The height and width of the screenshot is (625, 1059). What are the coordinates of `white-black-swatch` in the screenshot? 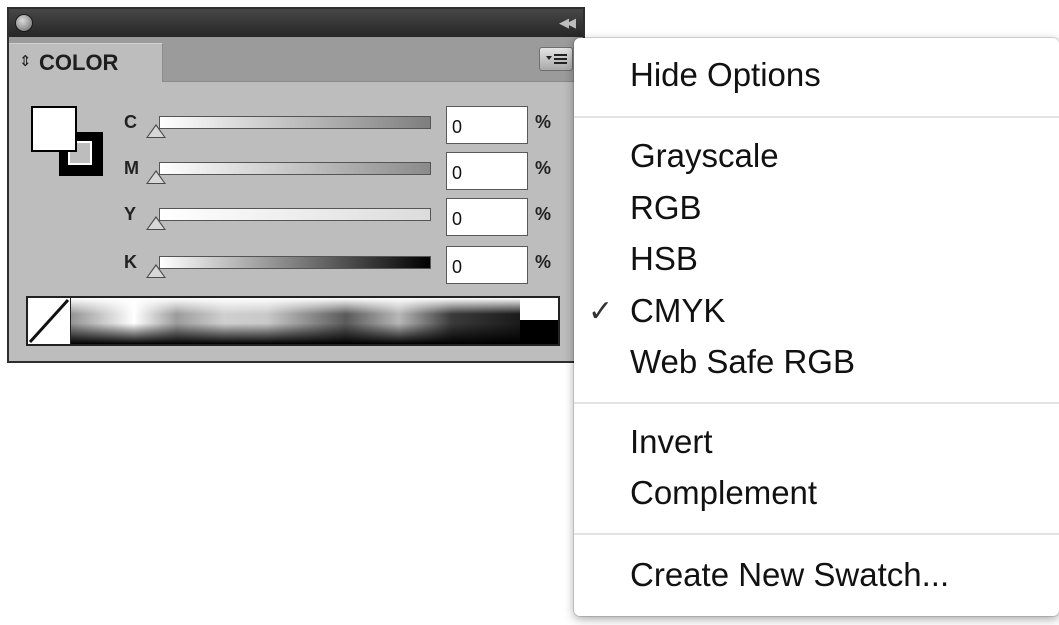 It's located at (539, 321).